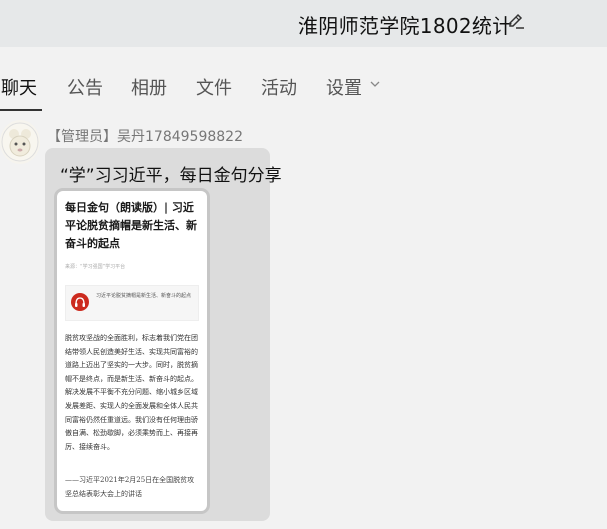 The width and height of the screenshot is (607, 529). I want to click on chevron-down-icon, so click(375, 84).